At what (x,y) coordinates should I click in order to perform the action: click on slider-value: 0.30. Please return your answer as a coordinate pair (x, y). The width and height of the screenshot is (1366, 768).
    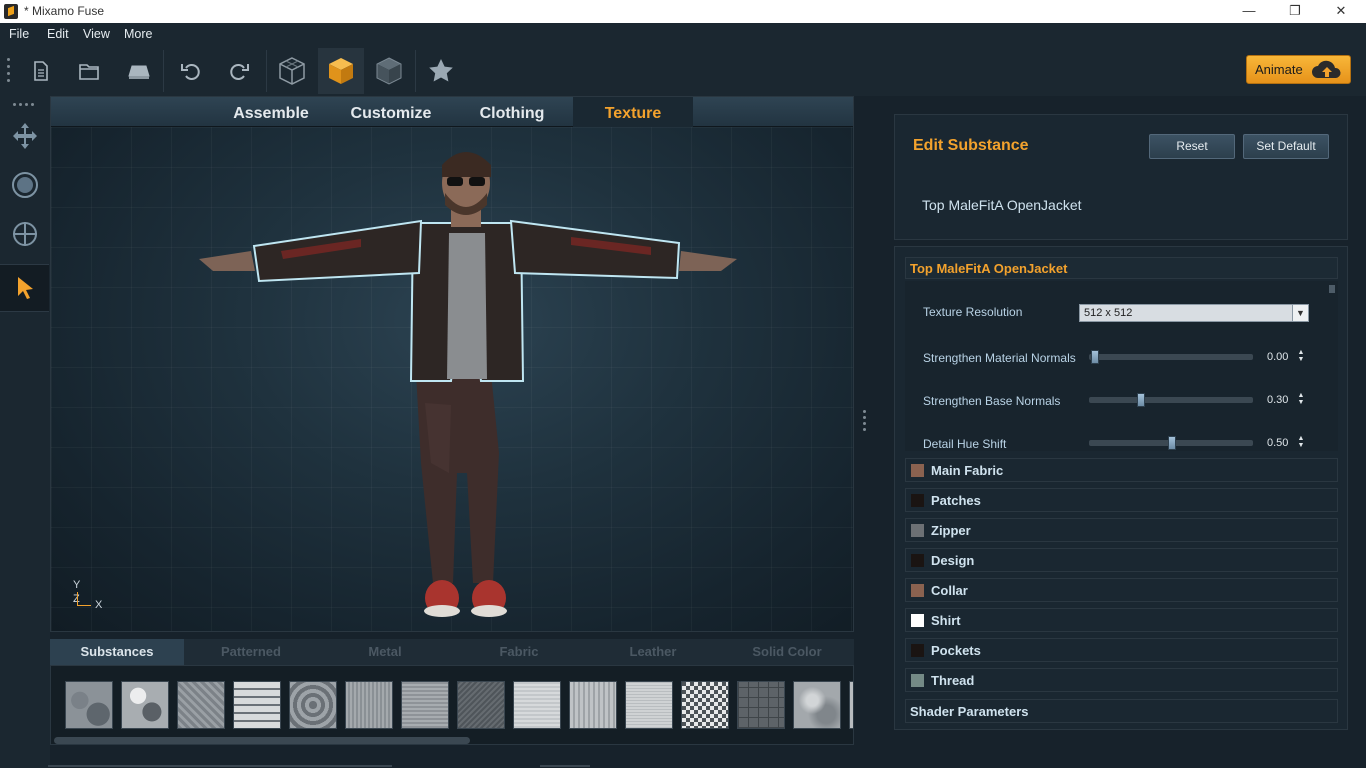
    Looking at the image, I should click on (1278, 400).